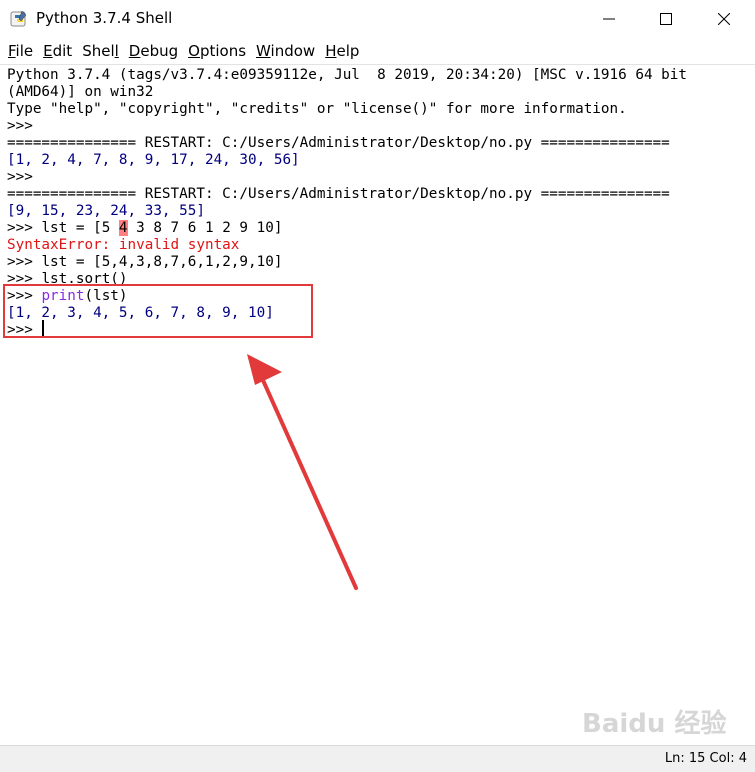 The height and width of the screenshot is (772, 755). What do you see at coordinates (24, 330) in the screenshot?
I see `active-prompt-line: >>>` at bounding box center [24, 330].